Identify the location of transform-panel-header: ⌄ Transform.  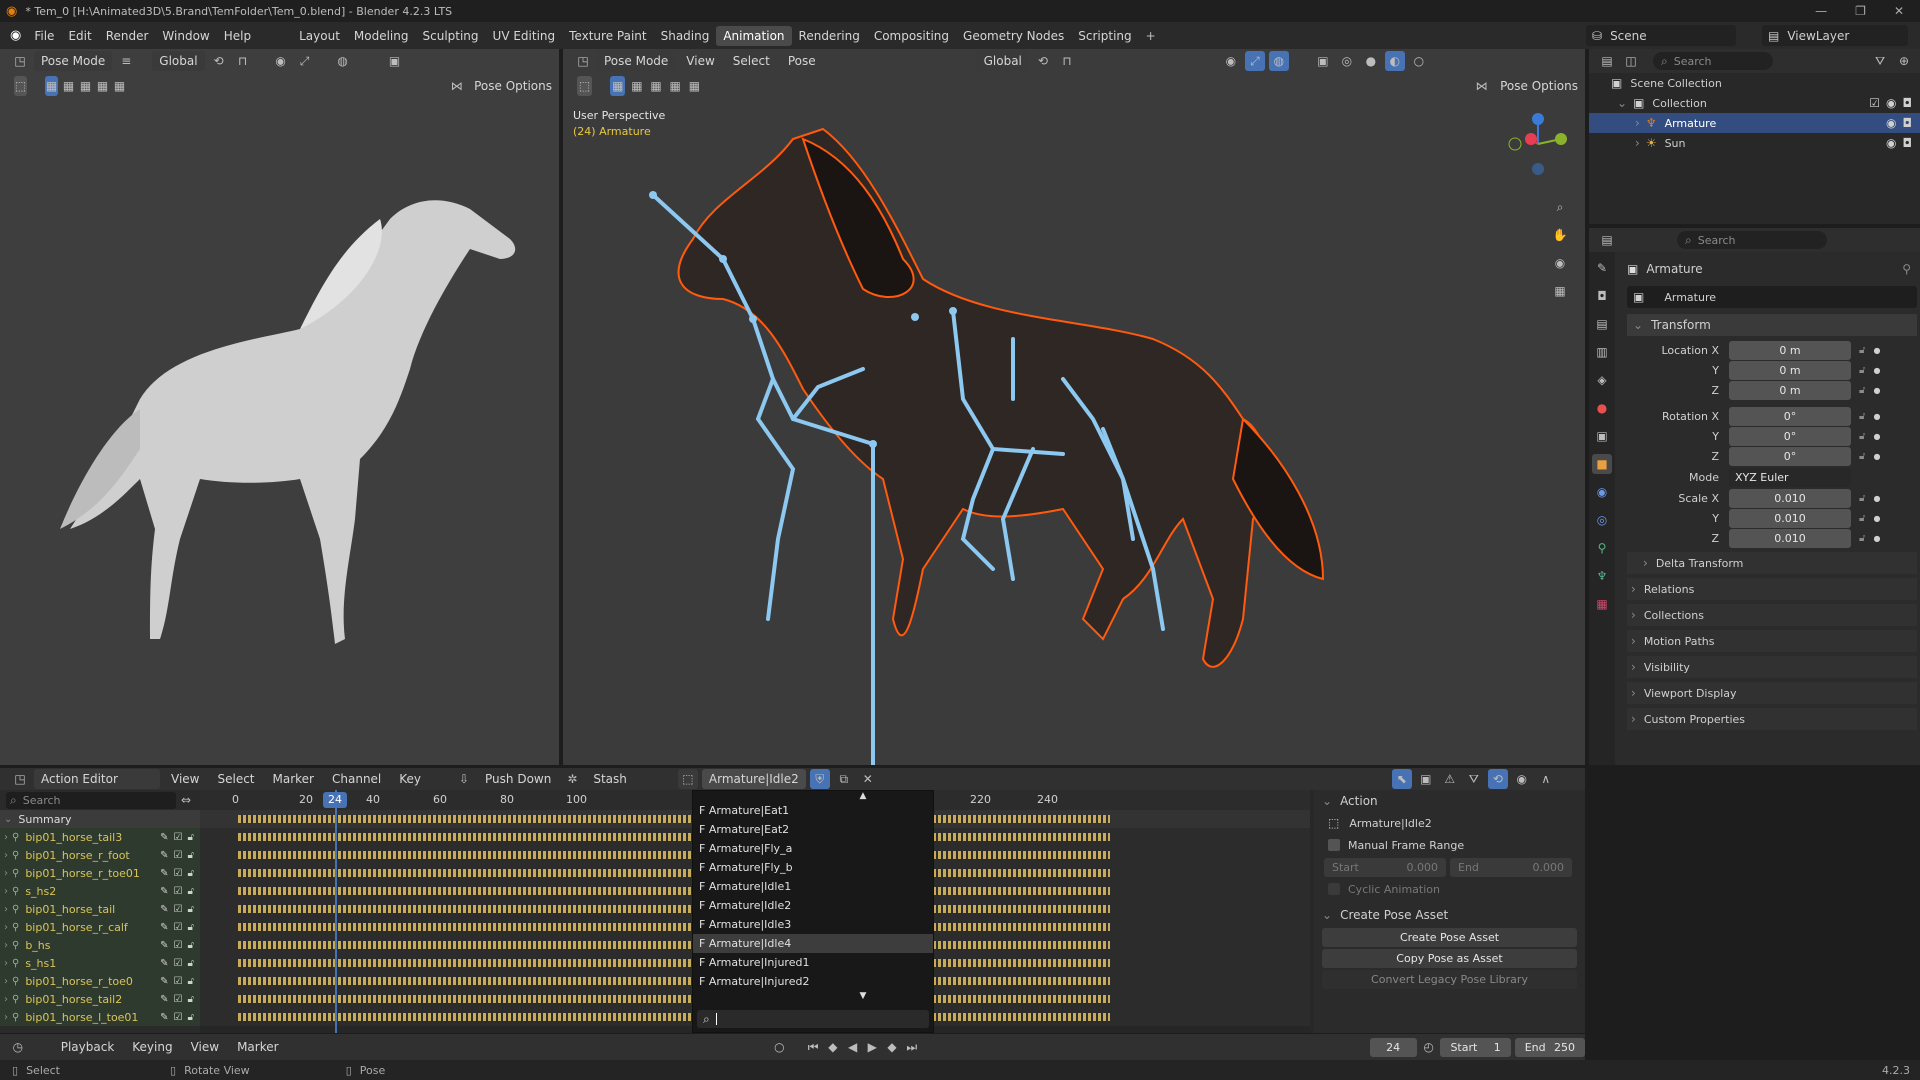
(1772, 325).